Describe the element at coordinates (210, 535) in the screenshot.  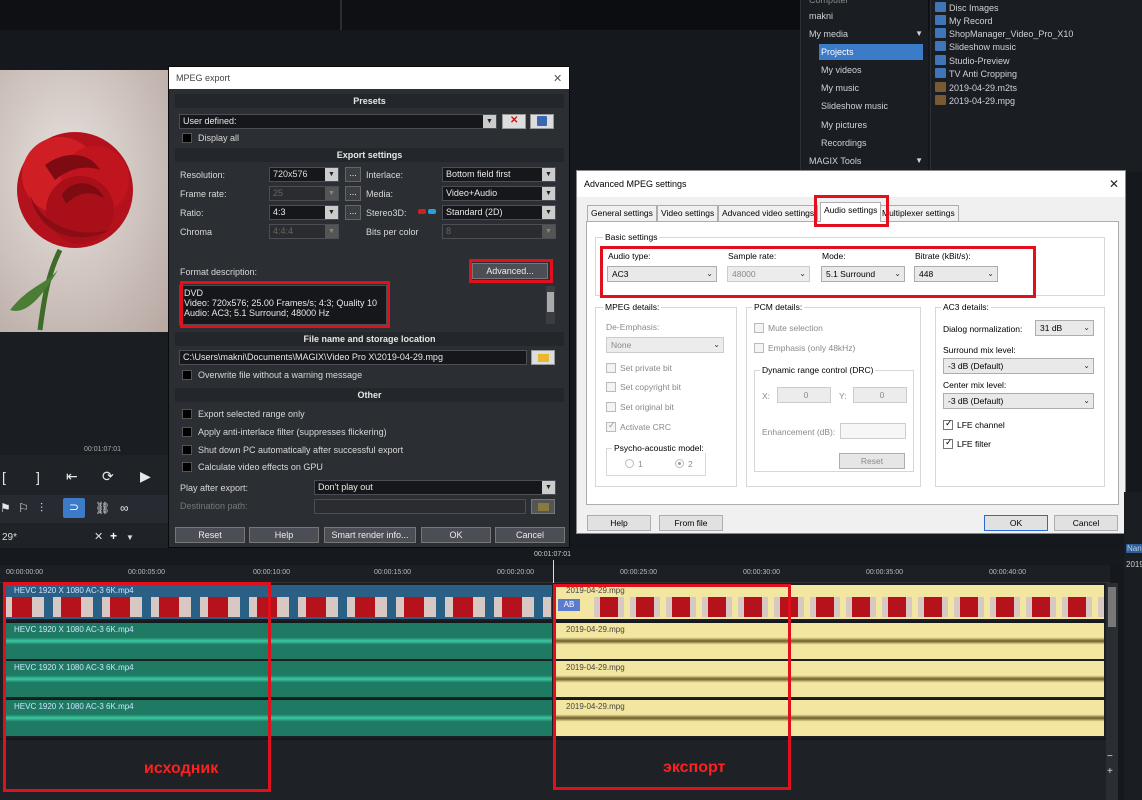
I see `reset-button: Reset` at that location.